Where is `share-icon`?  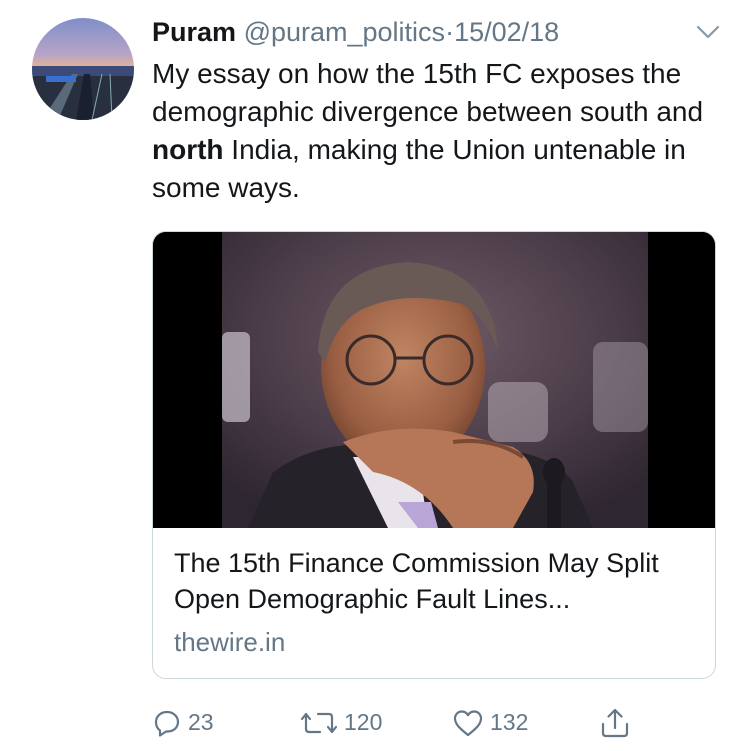 share-icon is located at coordinates (615, 722).